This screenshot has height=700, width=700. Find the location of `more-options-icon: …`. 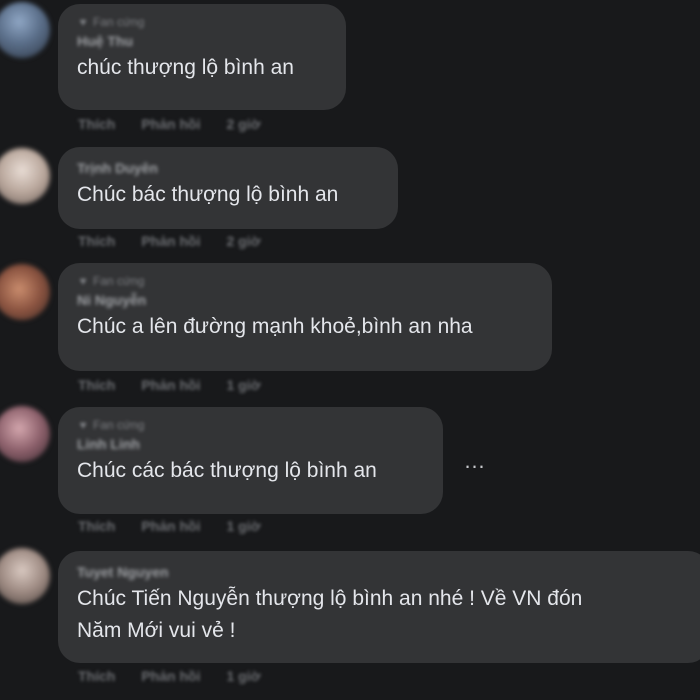

more-options-icon: … is located at coordinates (475, 461).